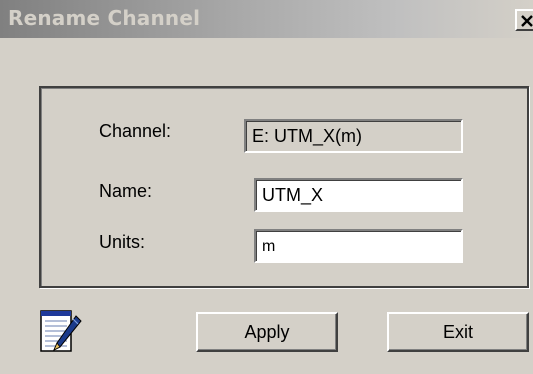 Image resolution: width=533 pixels, height=374 pixels. I want to click on title-bar: Rename Channel, so click(266, 19).